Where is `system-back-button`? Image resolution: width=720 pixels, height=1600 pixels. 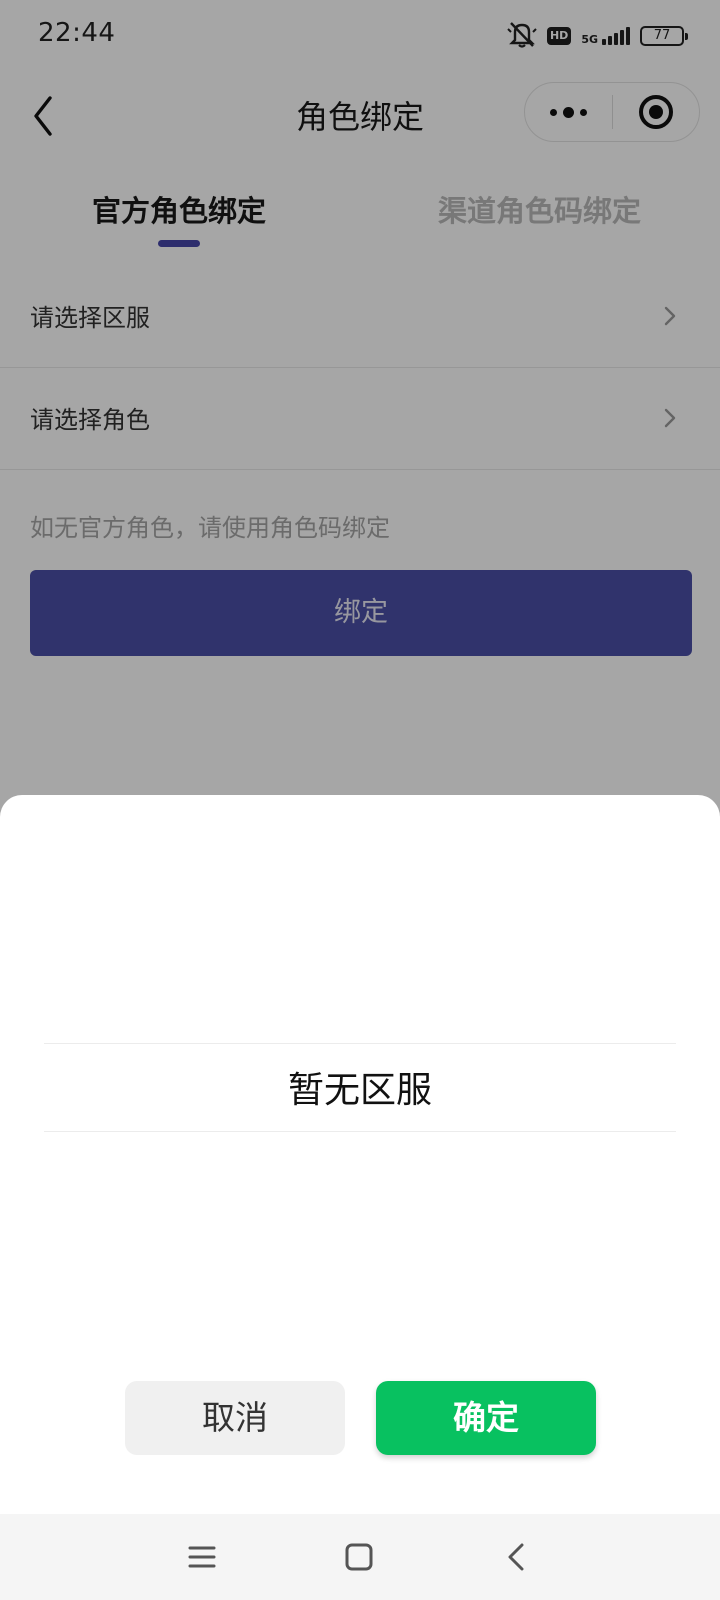 system-back-button is located at coordinates (517, 1557).